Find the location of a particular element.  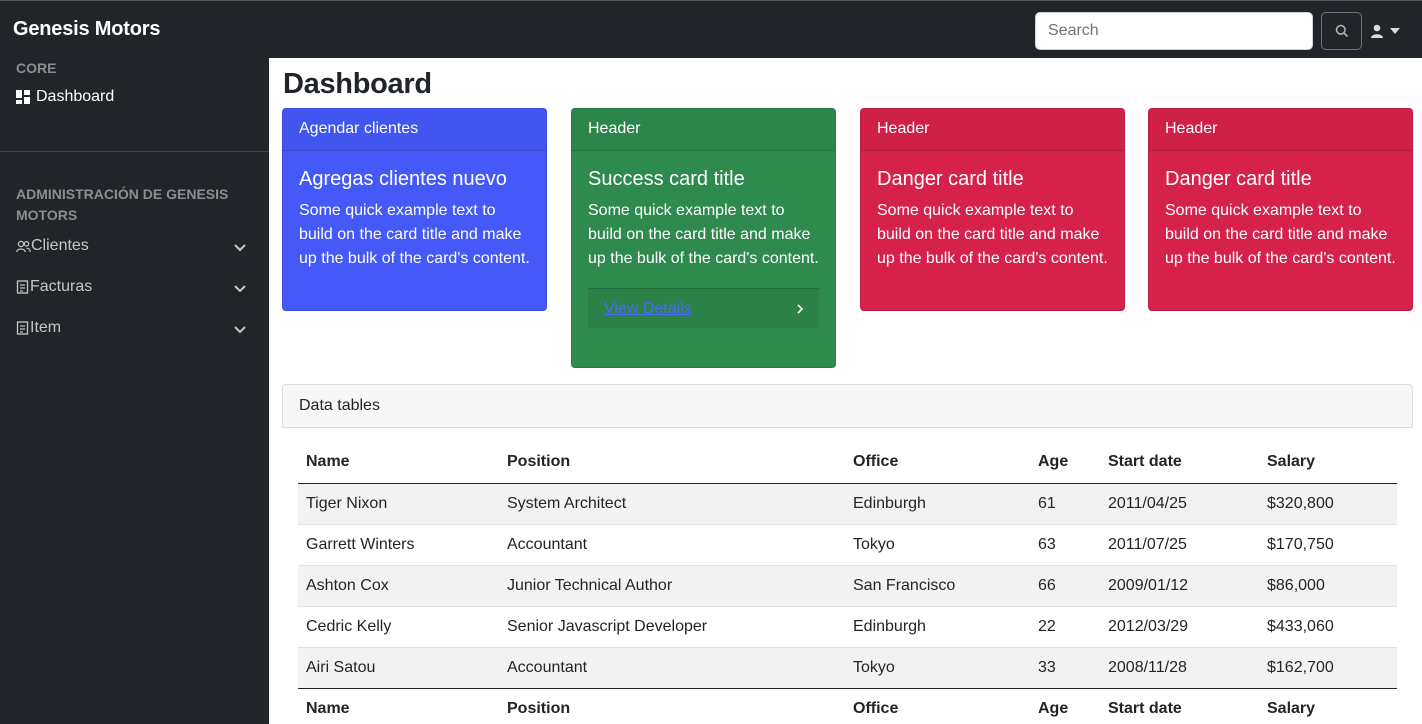

sidebar-item-dashboard: Dashboard is located at coordinates (65, 97).